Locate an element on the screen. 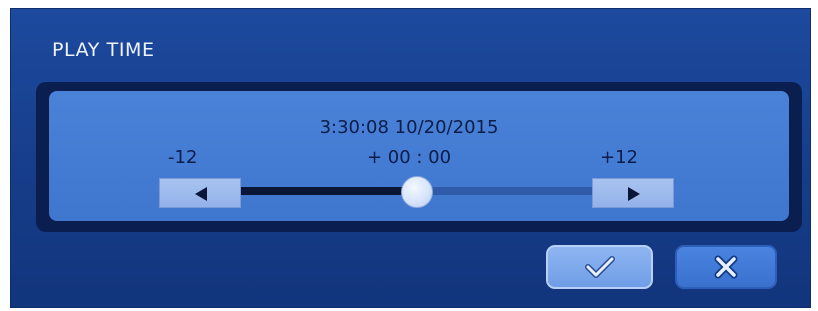 Image resolution: width=818 pixels, height=311 pixels. x-icon is located at coordinates (726, 267).